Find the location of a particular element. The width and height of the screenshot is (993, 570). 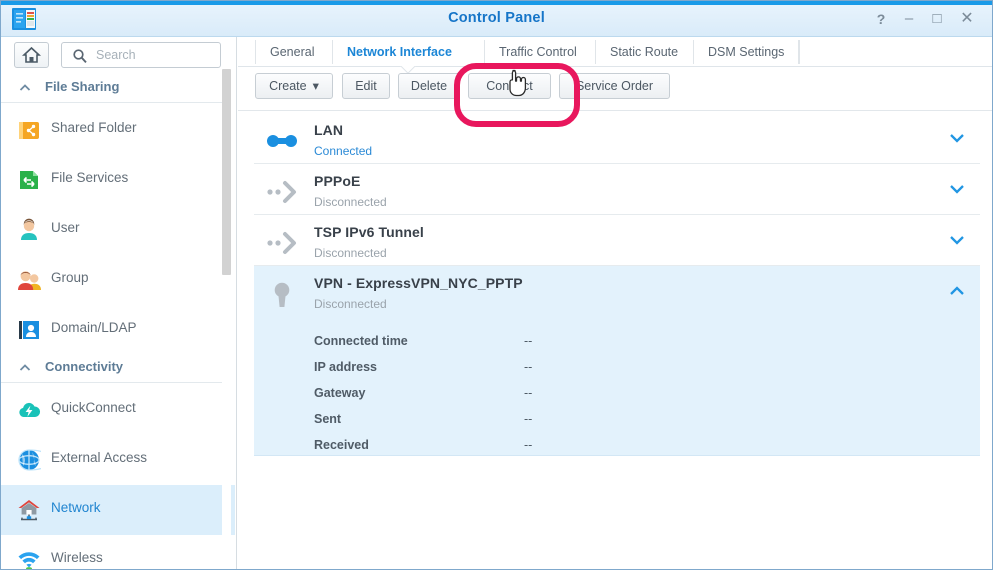

sidebar-item-file-services: File Services is located at coordinates (118, 180).